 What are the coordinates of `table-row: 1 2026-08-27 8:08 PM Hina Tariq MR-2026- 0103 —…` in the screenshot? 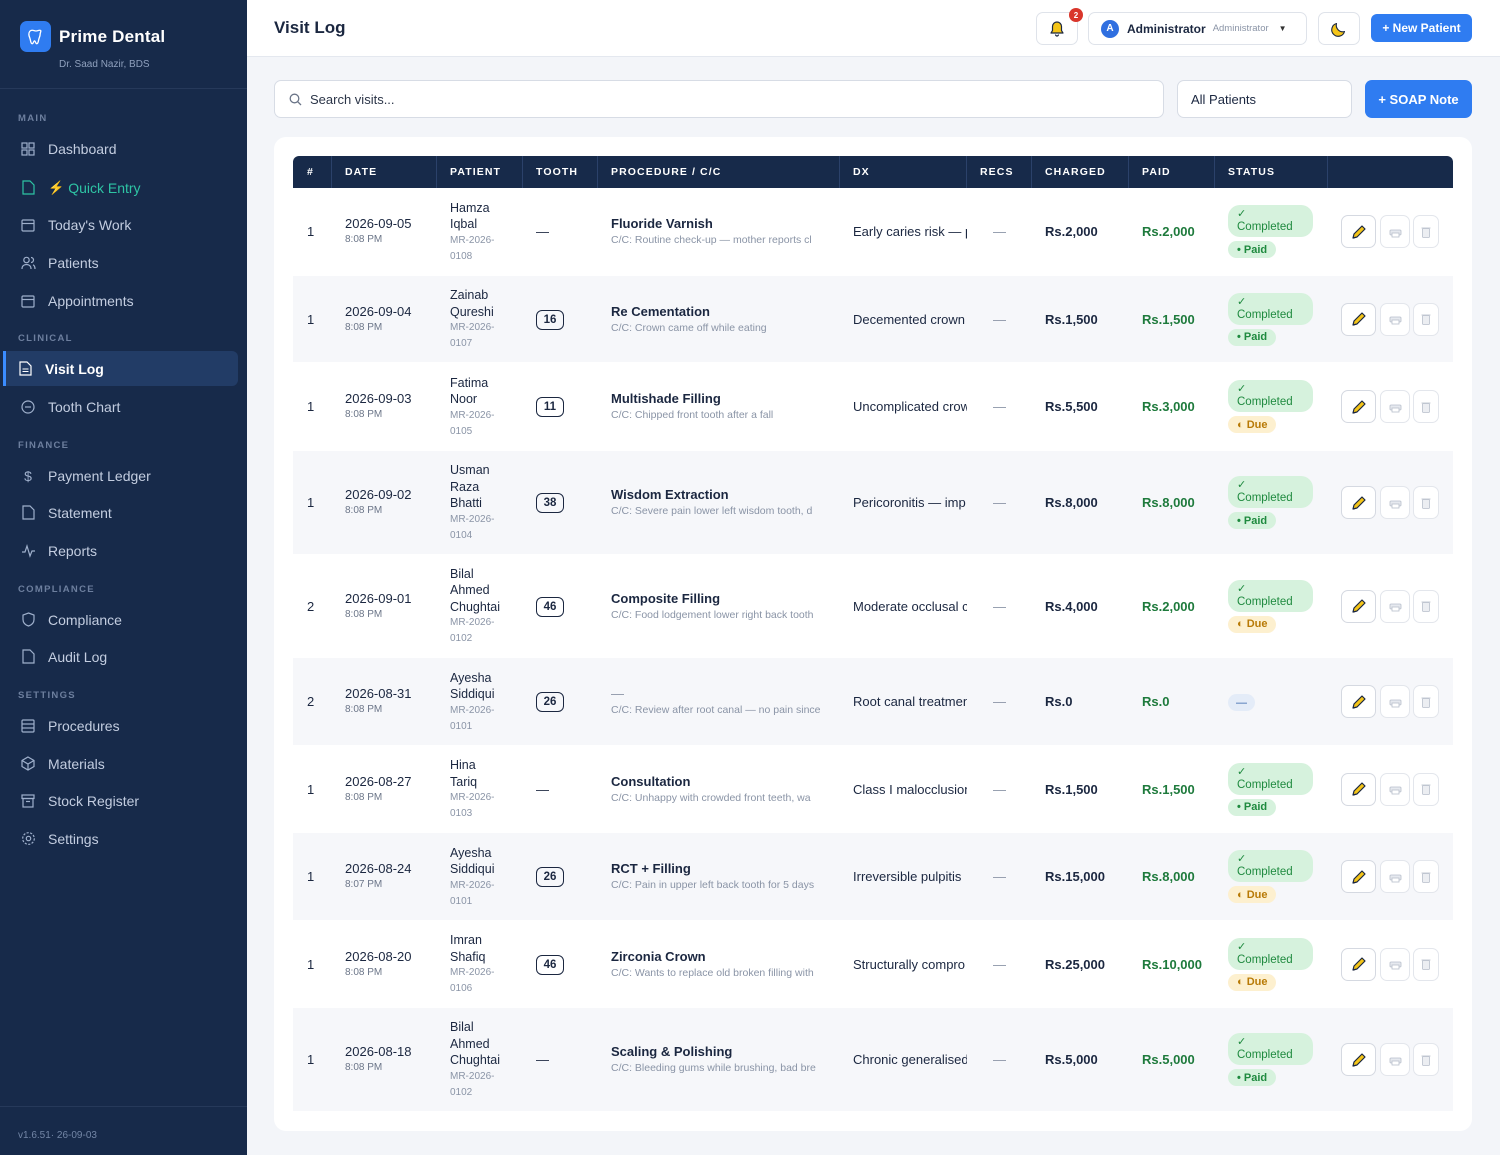 It's located at (873, 789).